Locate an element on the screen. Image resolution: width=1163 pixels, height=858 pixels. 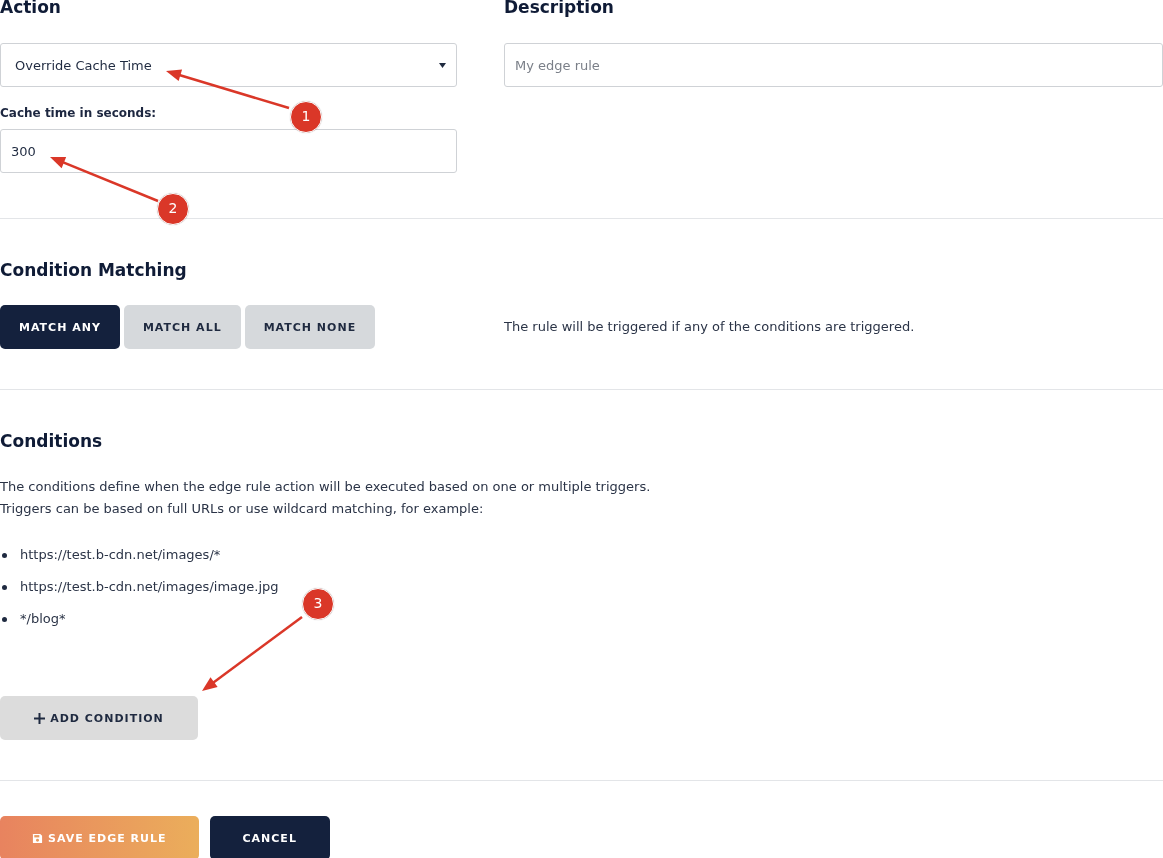
section-heading: Condition Matching is located at coordinates (93, 270).